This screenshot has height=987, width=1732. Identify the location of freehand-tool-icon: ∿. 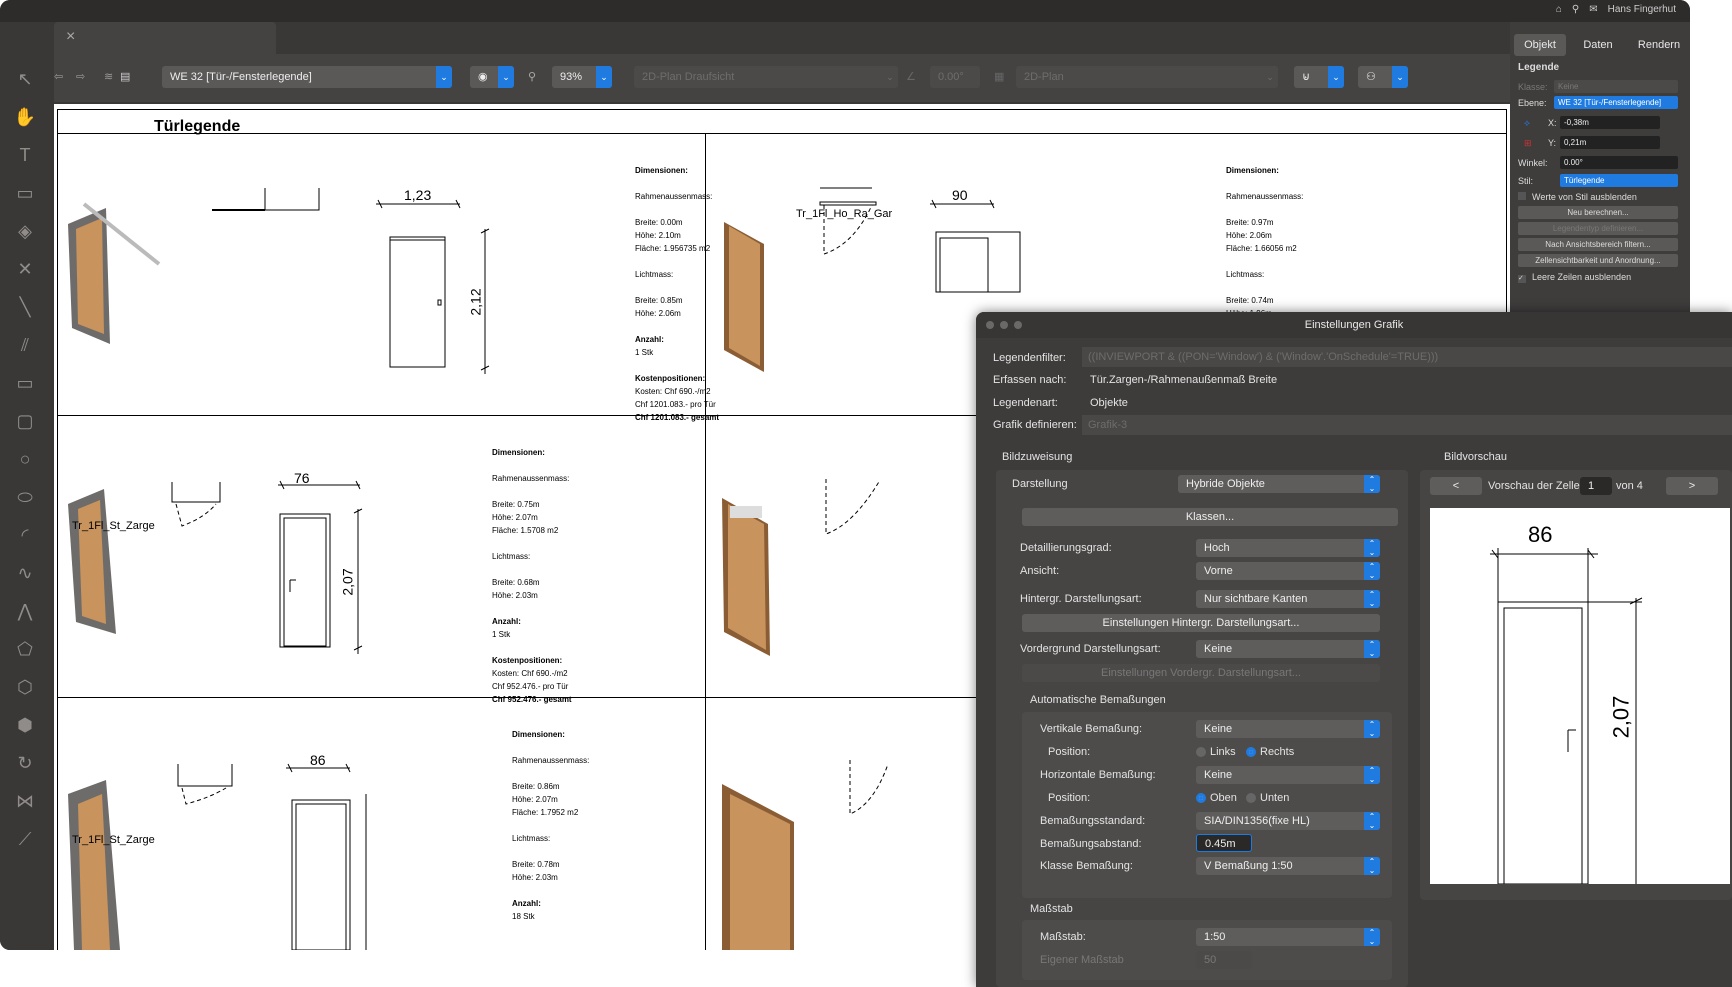
(25, 573).